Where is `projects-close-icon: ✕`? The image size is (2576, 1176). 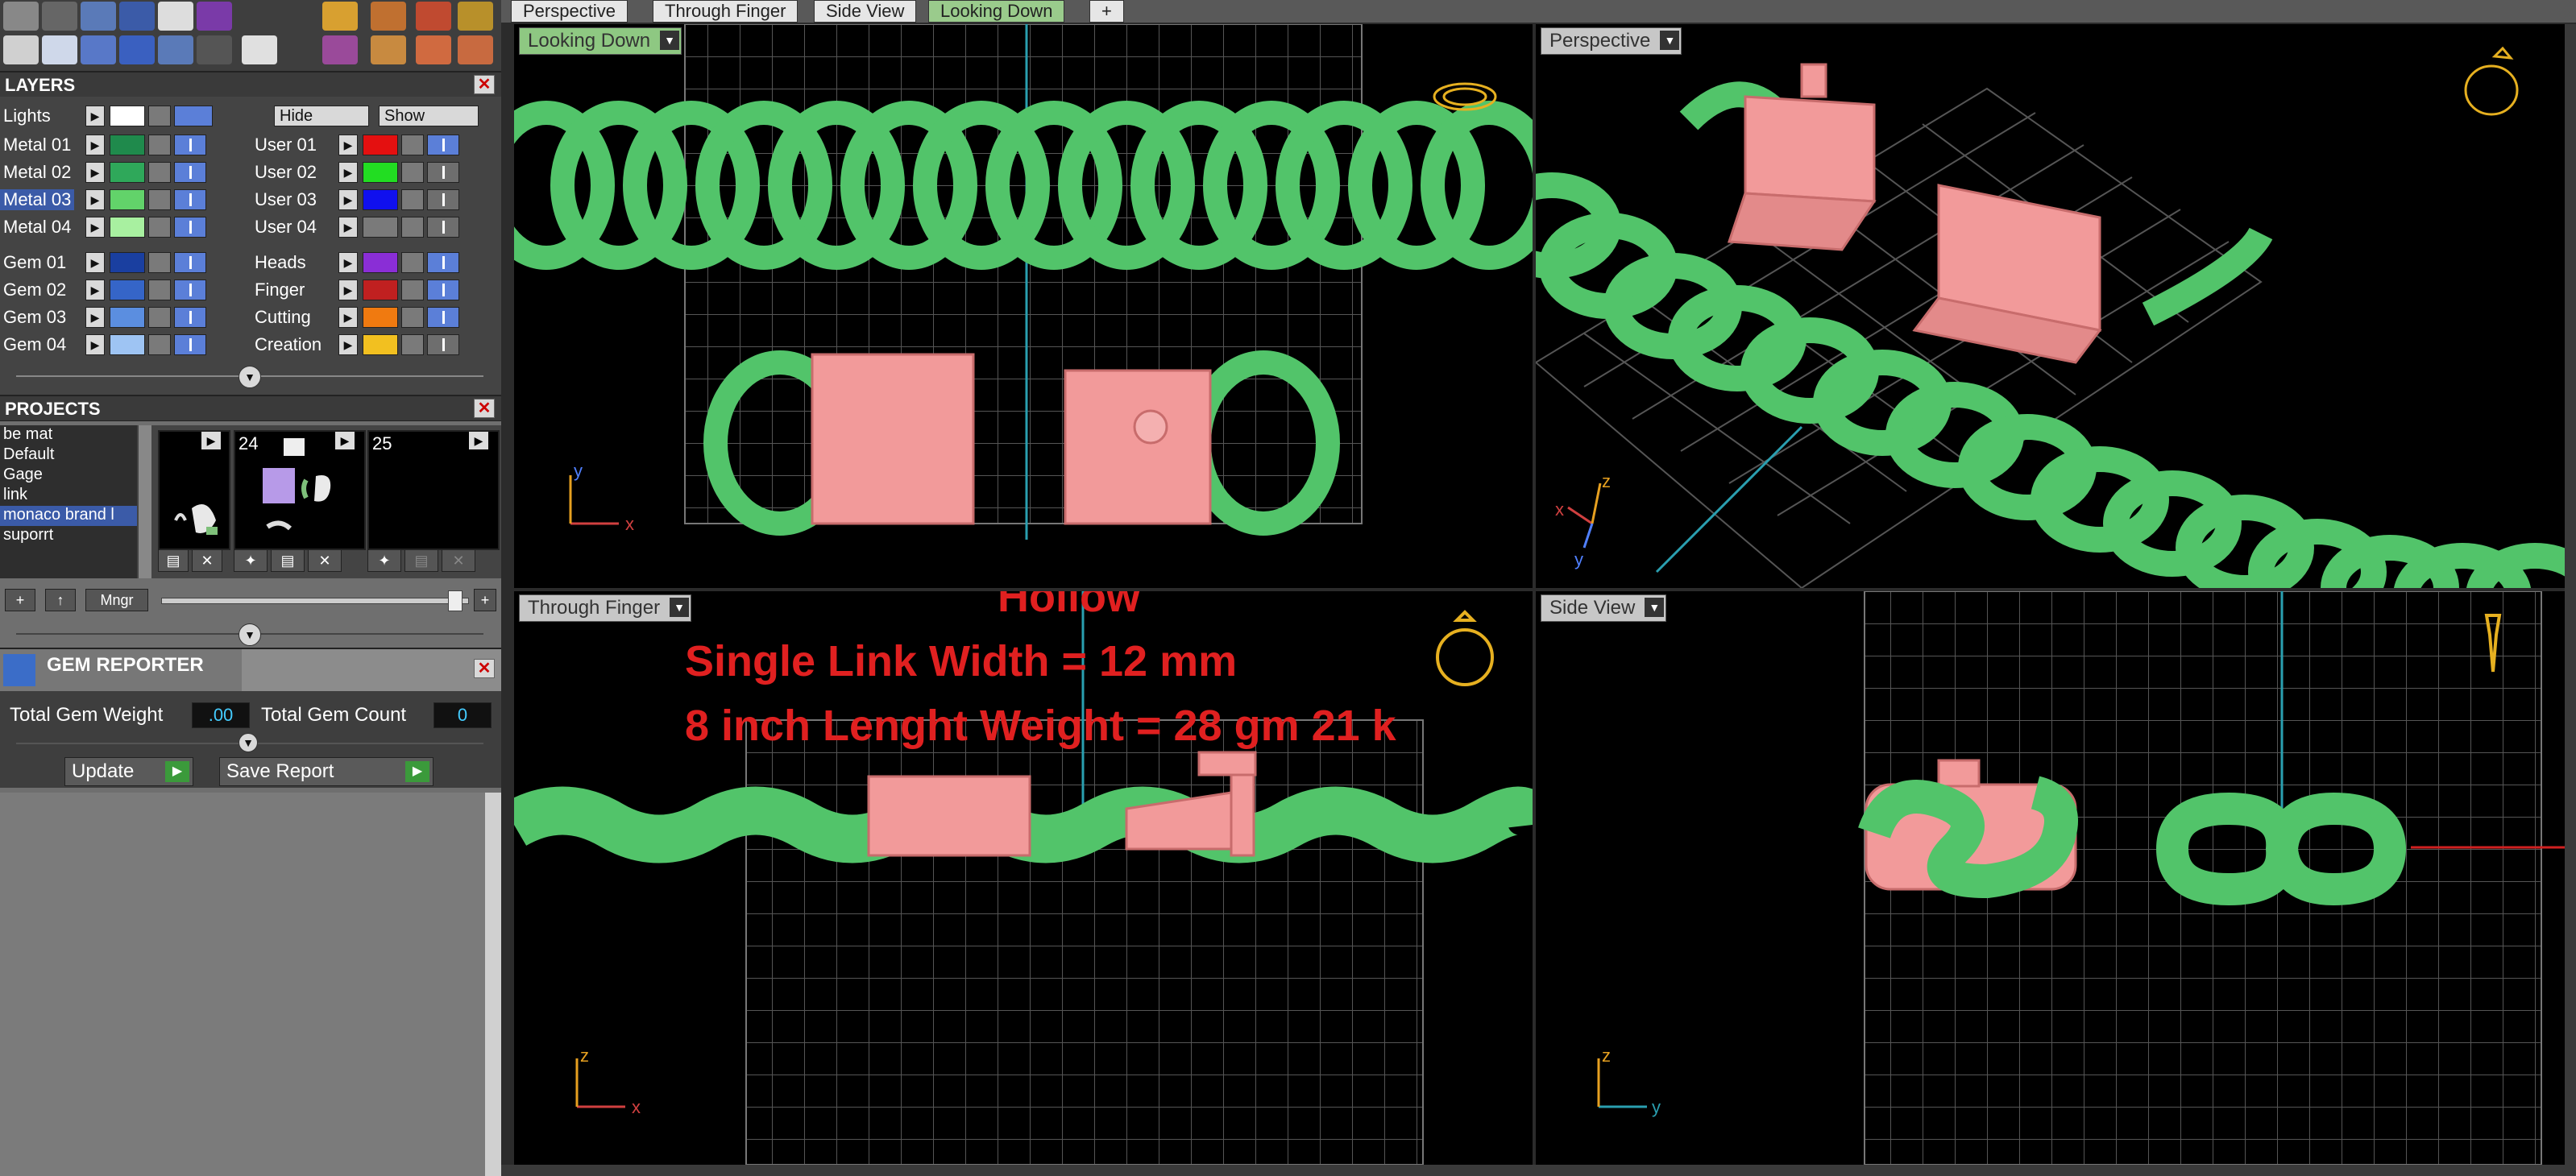 projects-close-icon: ✕ is located at coordinates (484, 408).